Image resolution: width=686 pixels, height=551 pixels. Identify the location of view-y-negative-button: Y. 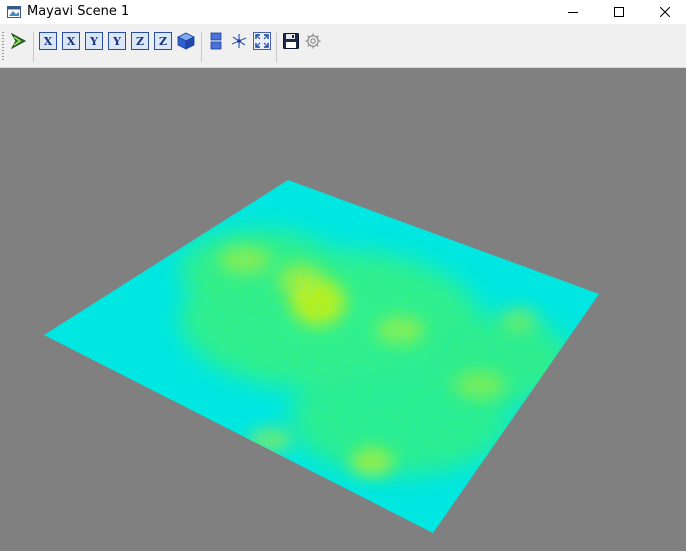
(117, 41).